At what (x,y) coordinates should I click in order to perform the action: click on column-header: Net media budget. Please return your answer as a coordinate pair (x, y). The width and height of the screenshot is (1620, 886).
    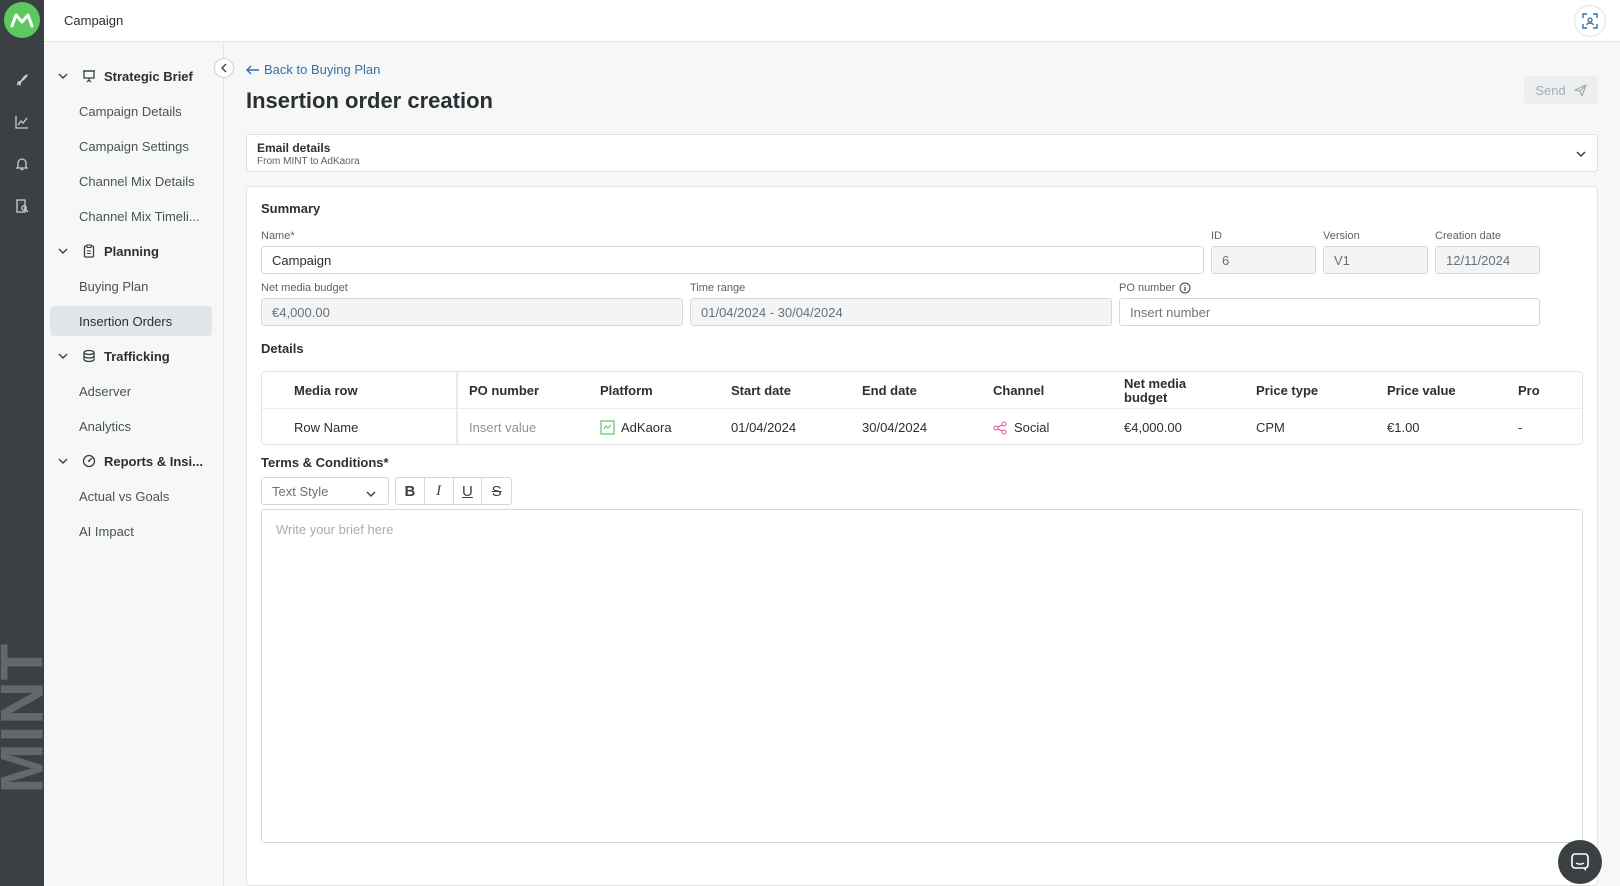
    Looking at the image, I should click on (1167, 390).